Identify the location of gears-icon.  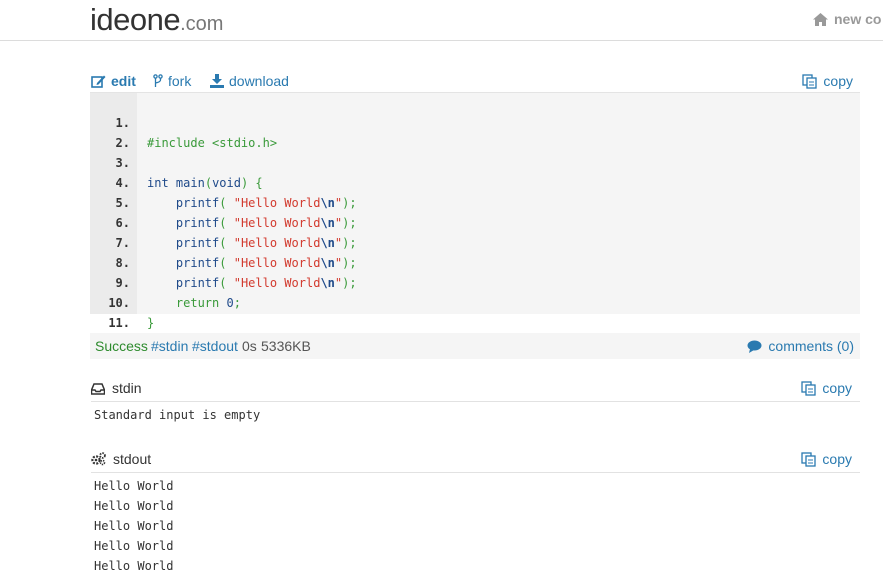
(98, 459).